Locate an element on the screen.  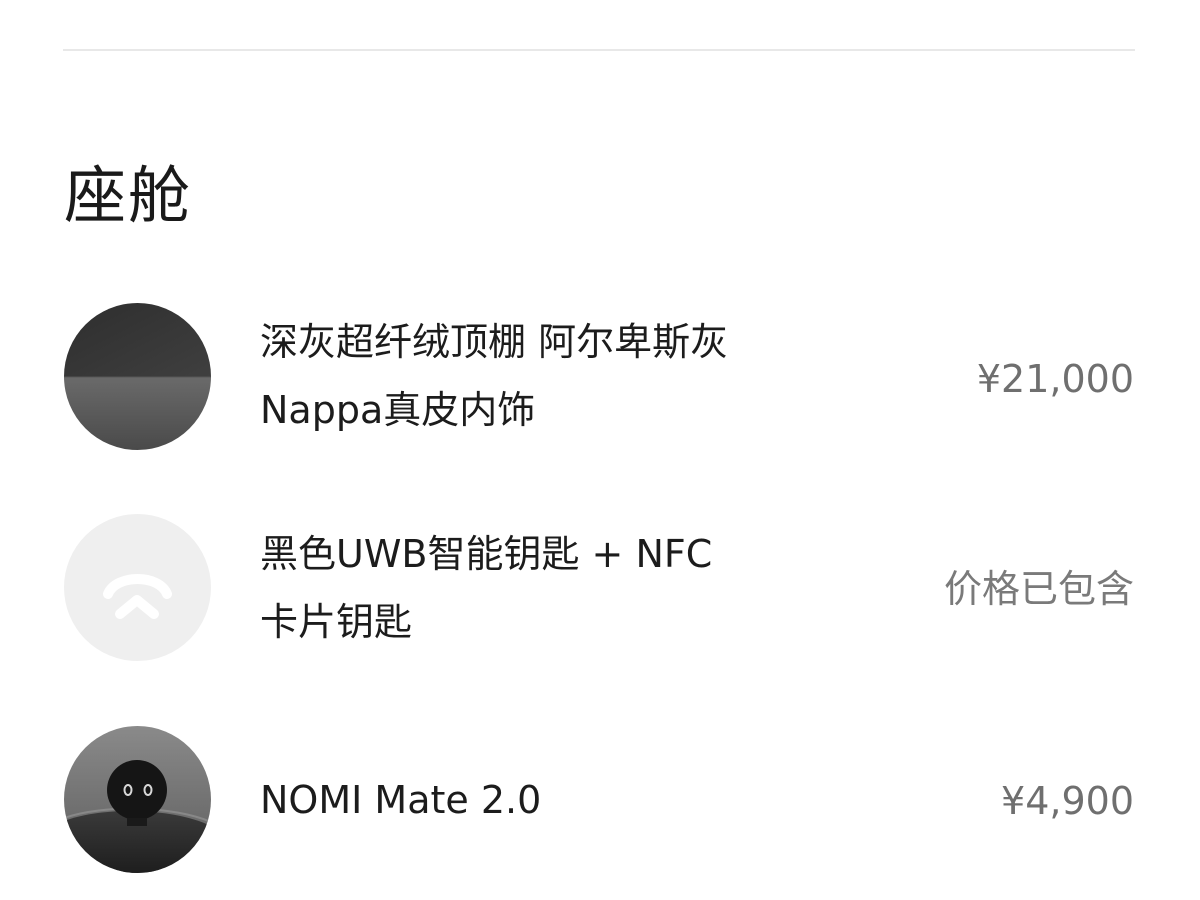
option-name: 深灰超纤绒顶棚 阿尔卑斯灰 Nappa真皮内饰 is located at coordinates (560, 376).